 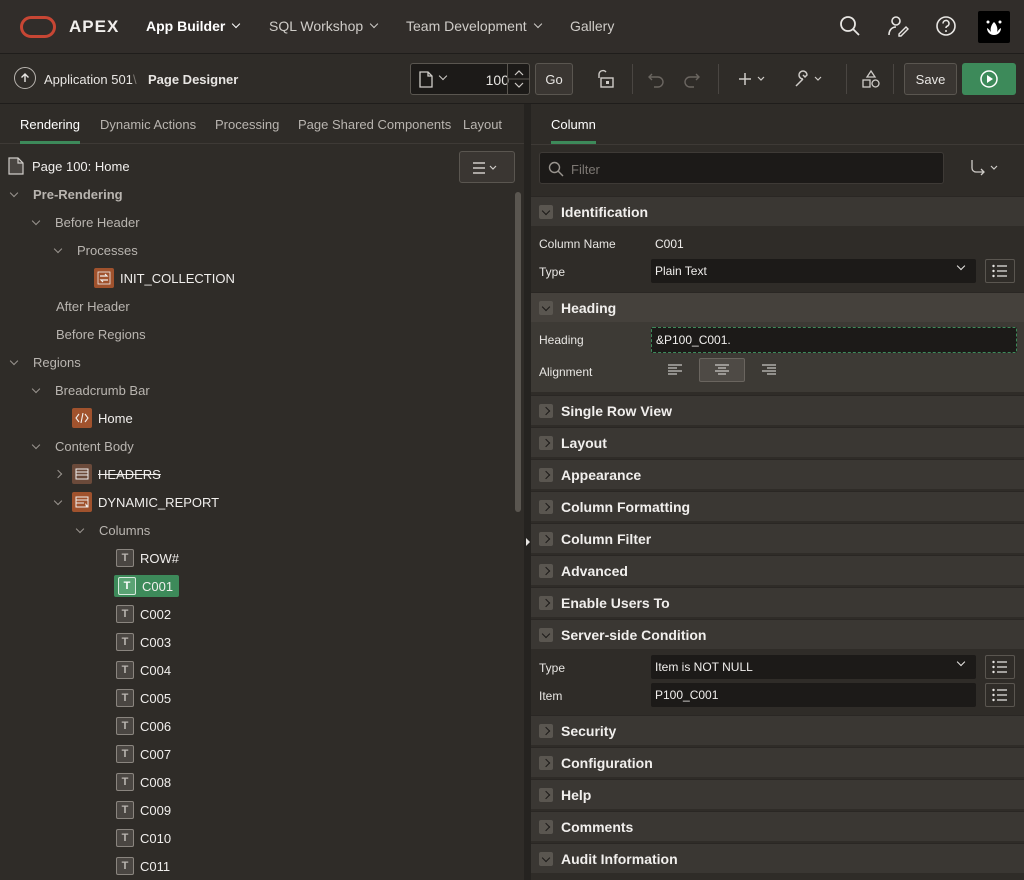 I want to click on condition-item-input: P100_C001, so click(x=813, y=695).